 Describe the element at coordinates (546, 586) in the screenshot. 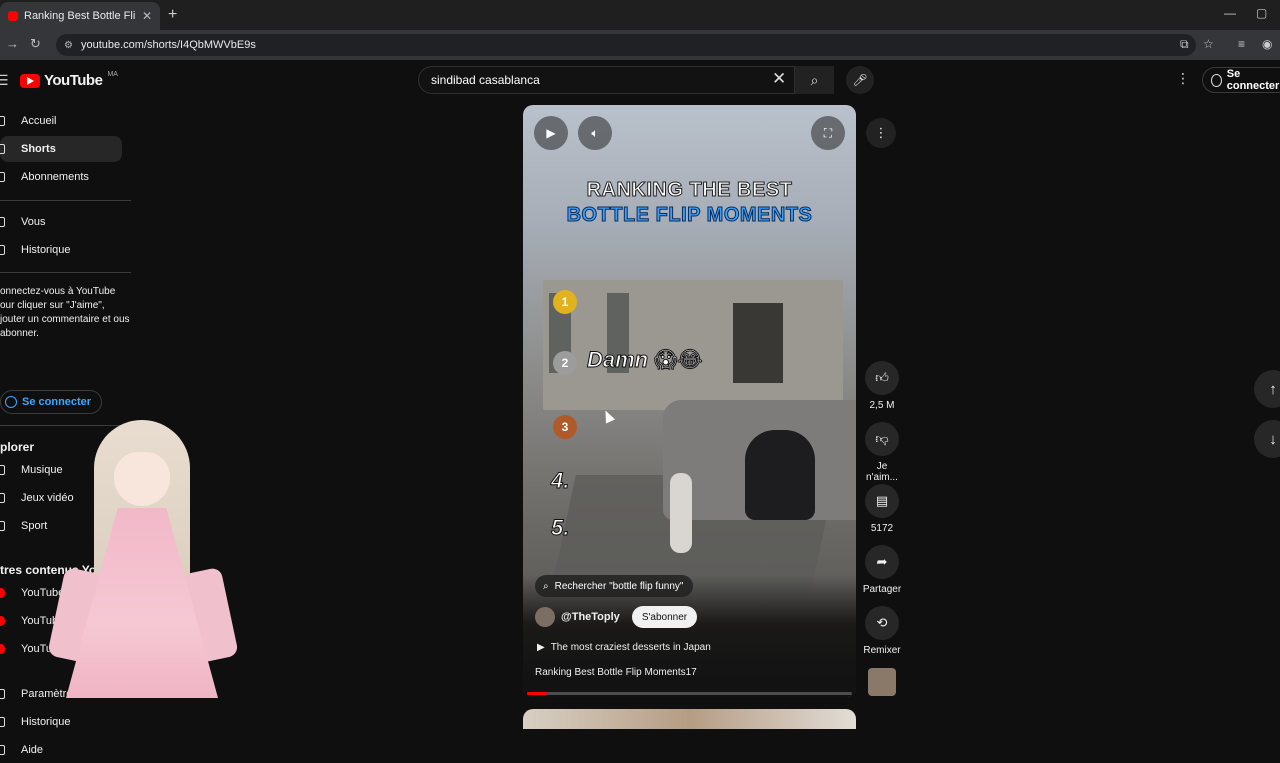

I see `search-icon: ⌕` at that location.